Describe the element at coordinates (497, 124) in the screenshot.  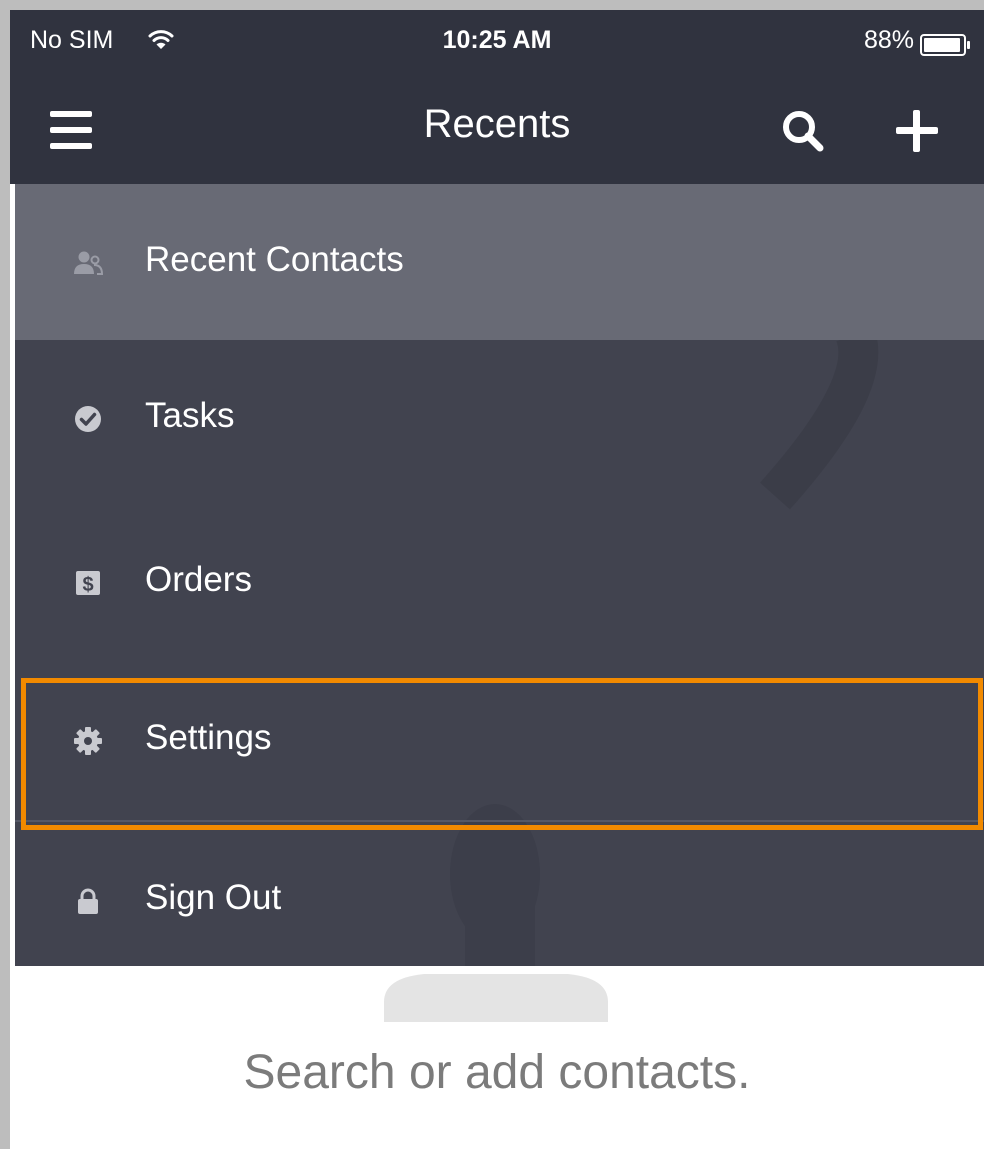
I see `page-title: Recents` at that location.